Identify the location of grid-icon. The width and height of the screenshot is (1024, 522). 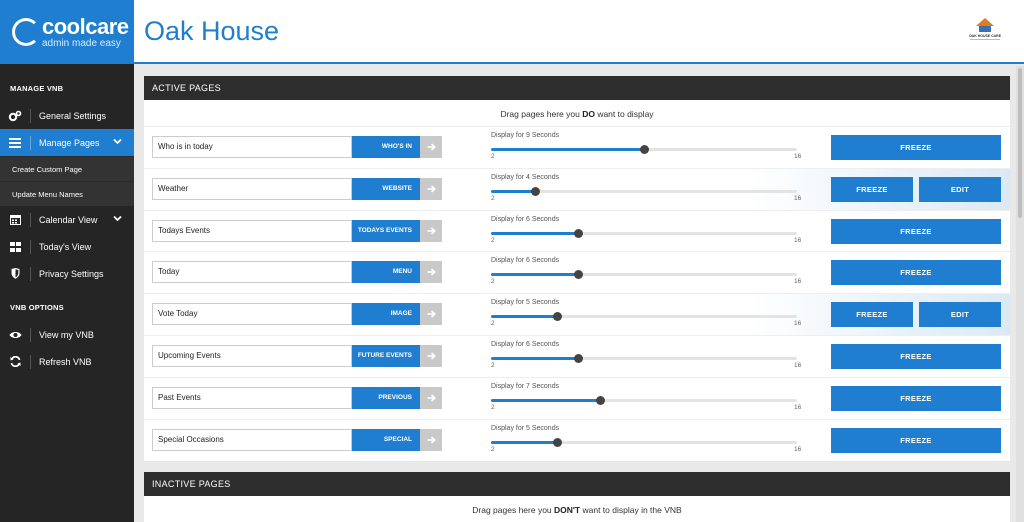
(15, 246).